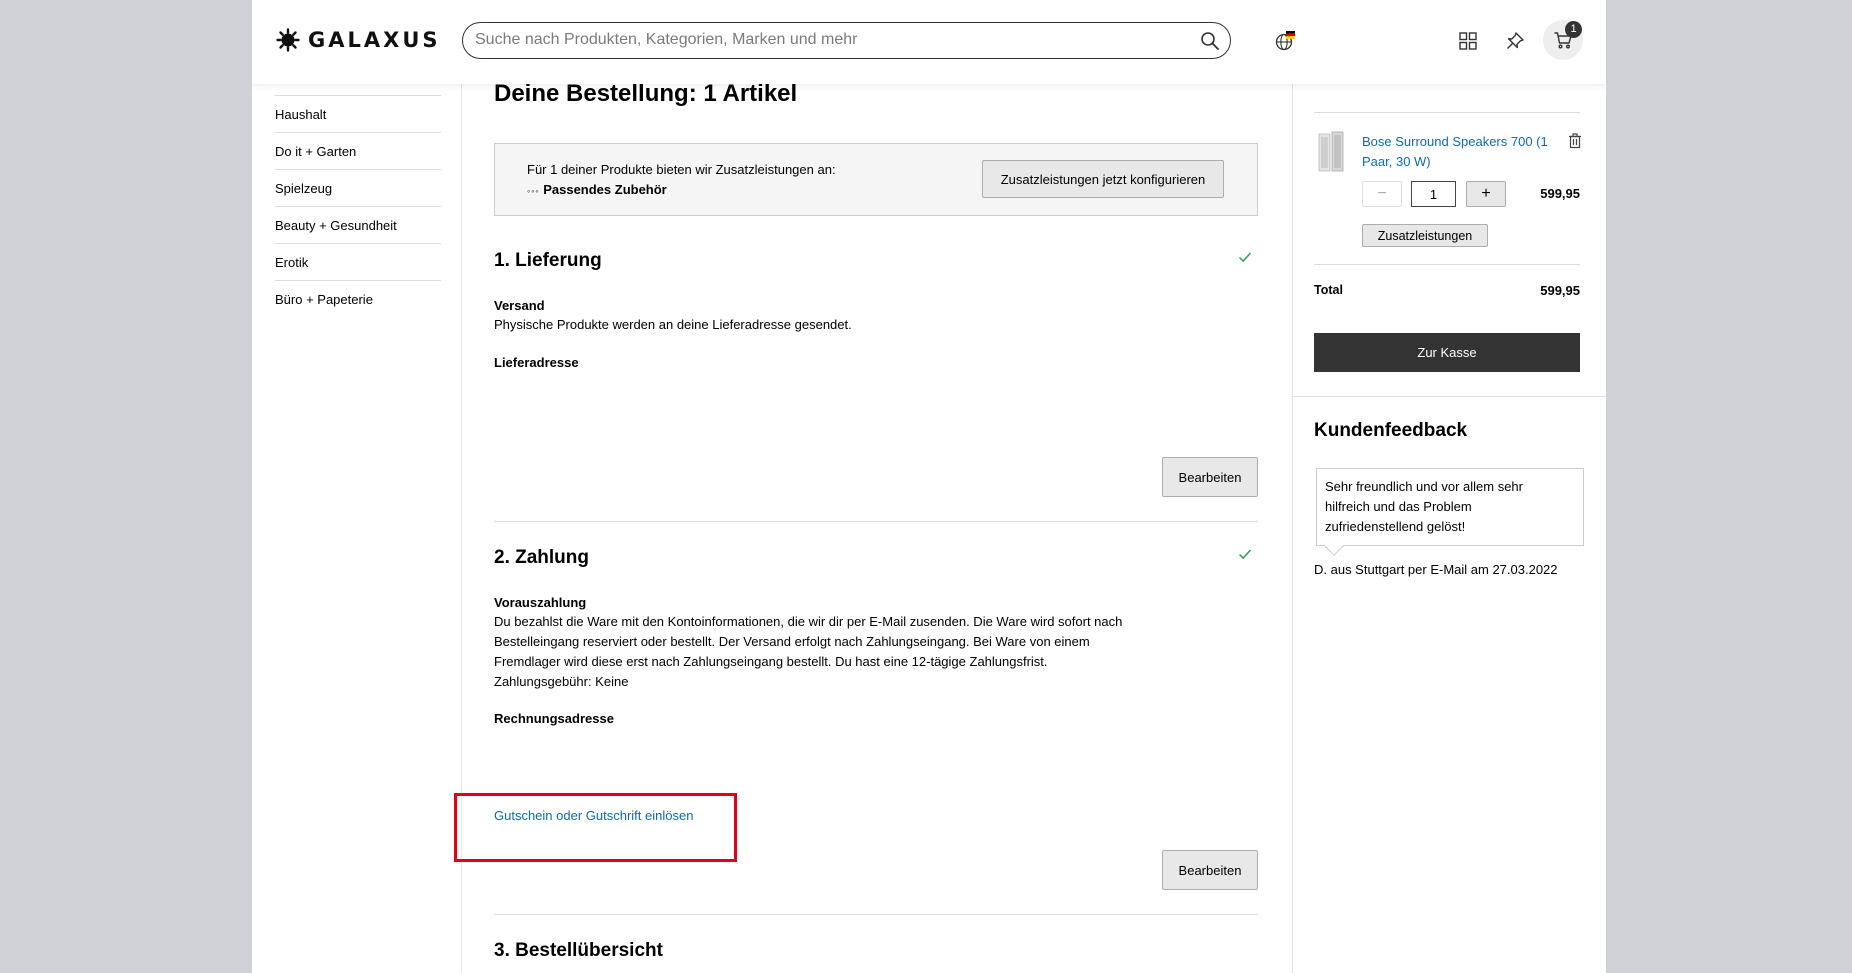 The image size is (1852, 973). Describe the element at coordinates (1425, 235) in the screenshot. I see `services-button: Zusatzleistungen` at that location.